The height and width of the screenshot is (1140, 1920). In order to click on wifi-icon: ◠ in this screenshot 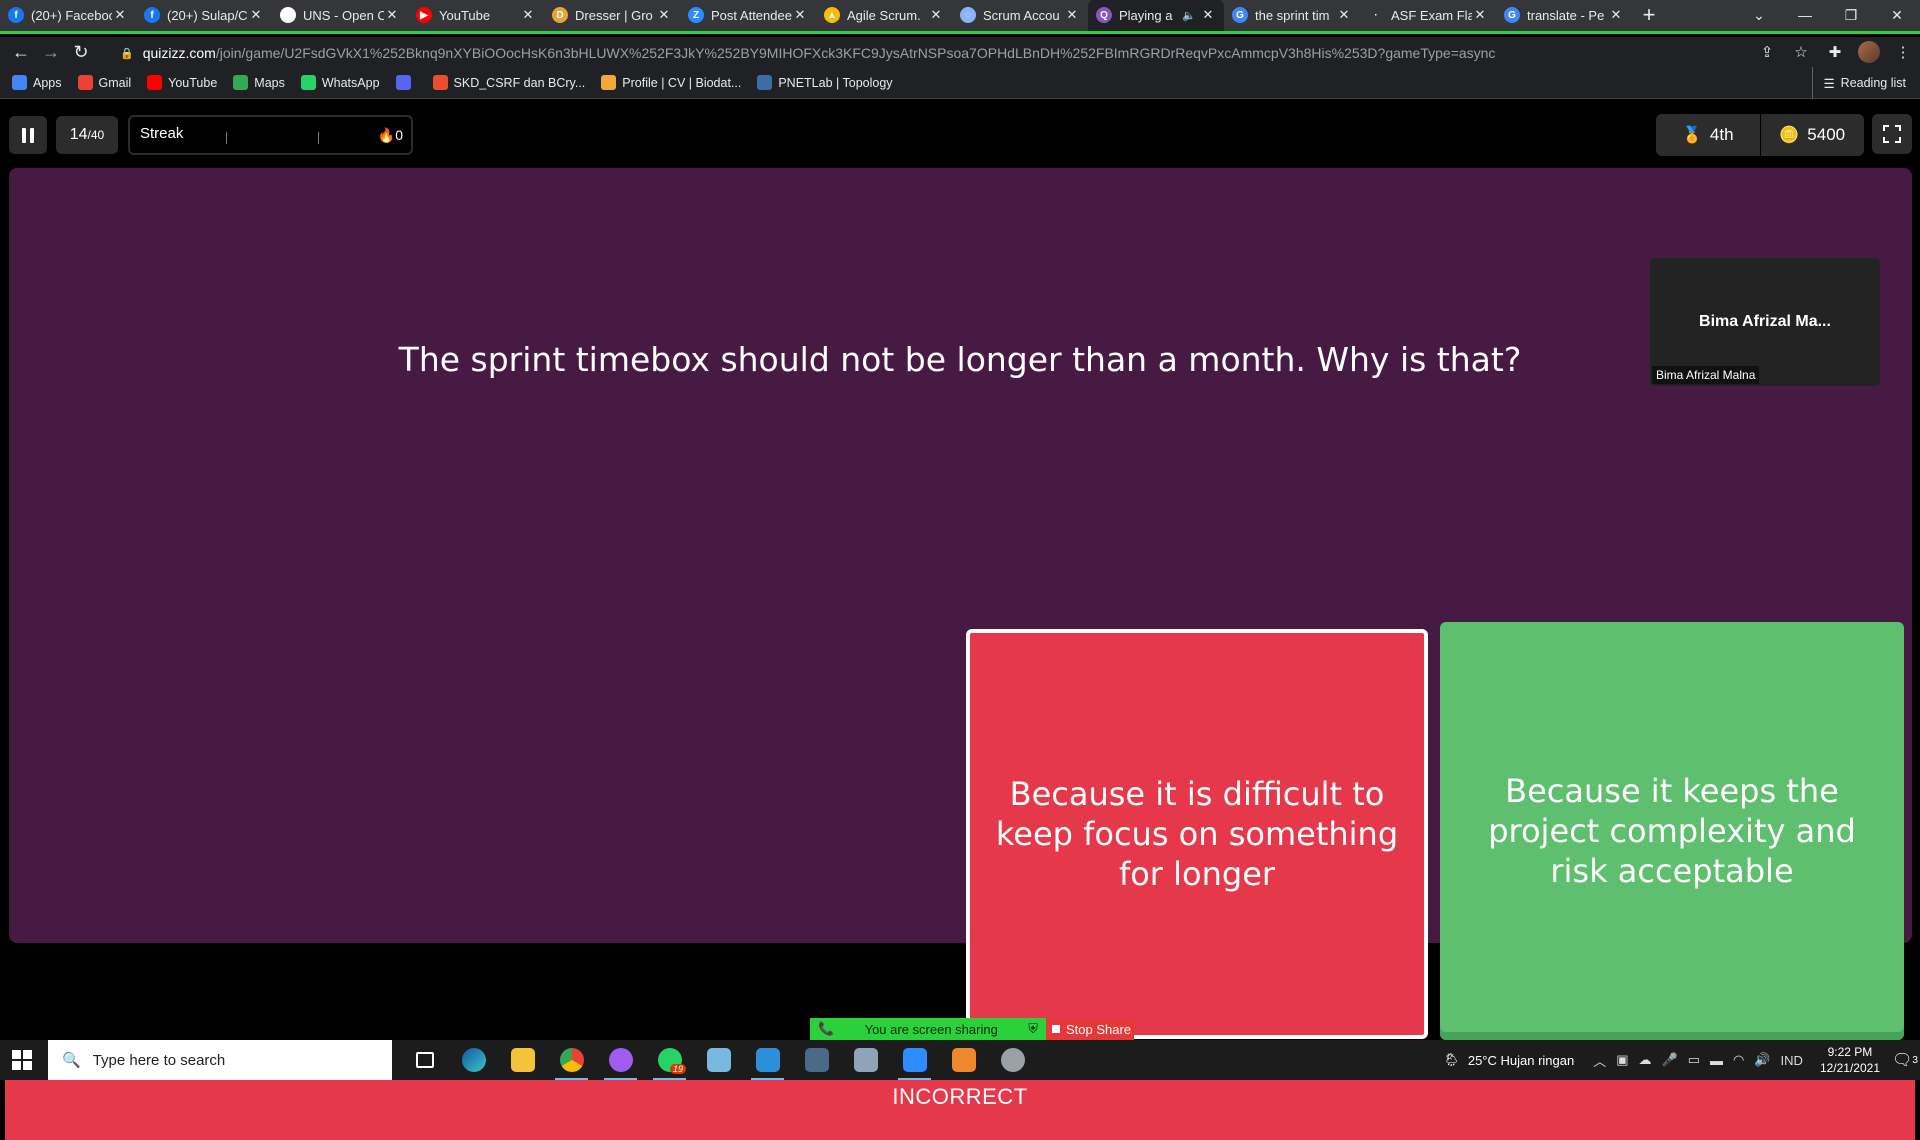, I will do `click(1738, 1060)`.